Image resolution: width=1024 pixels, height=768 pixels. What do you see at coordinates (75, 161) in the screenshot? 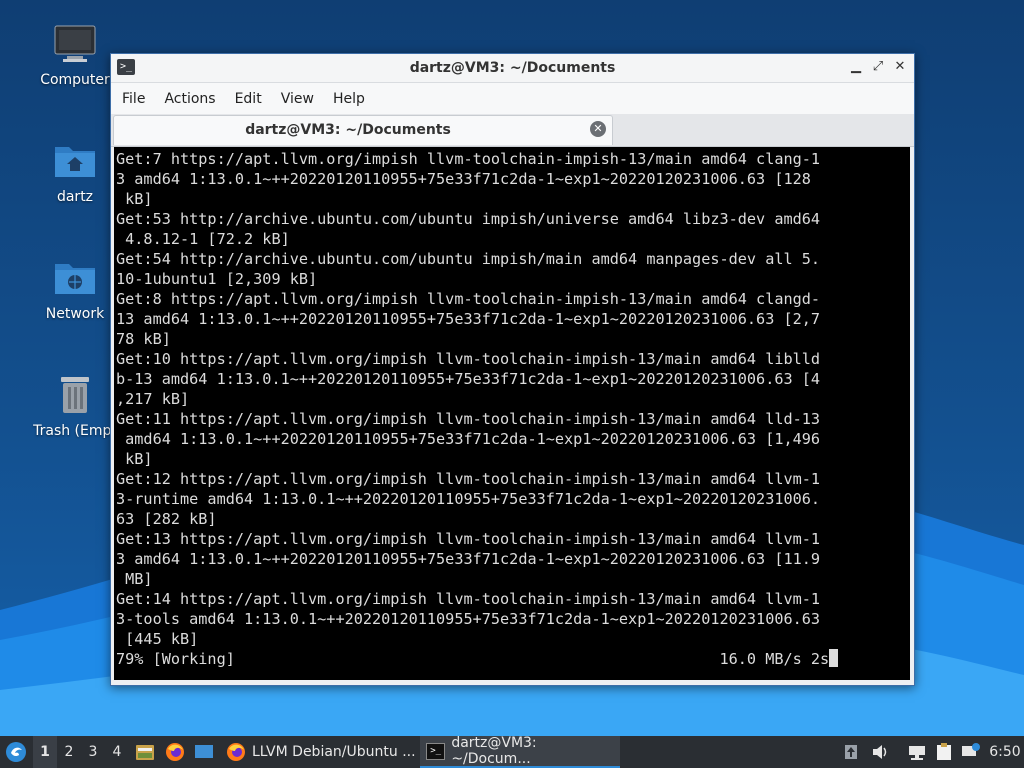
I see `home-folder-icon` at bounding box center [75, 161].